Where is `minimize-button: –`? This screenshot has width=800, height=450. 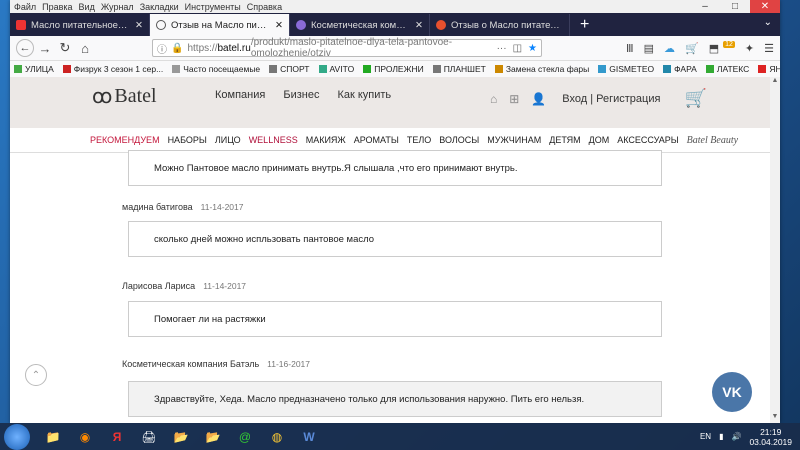 minimize-button: – is located at coordinates (705, 6).